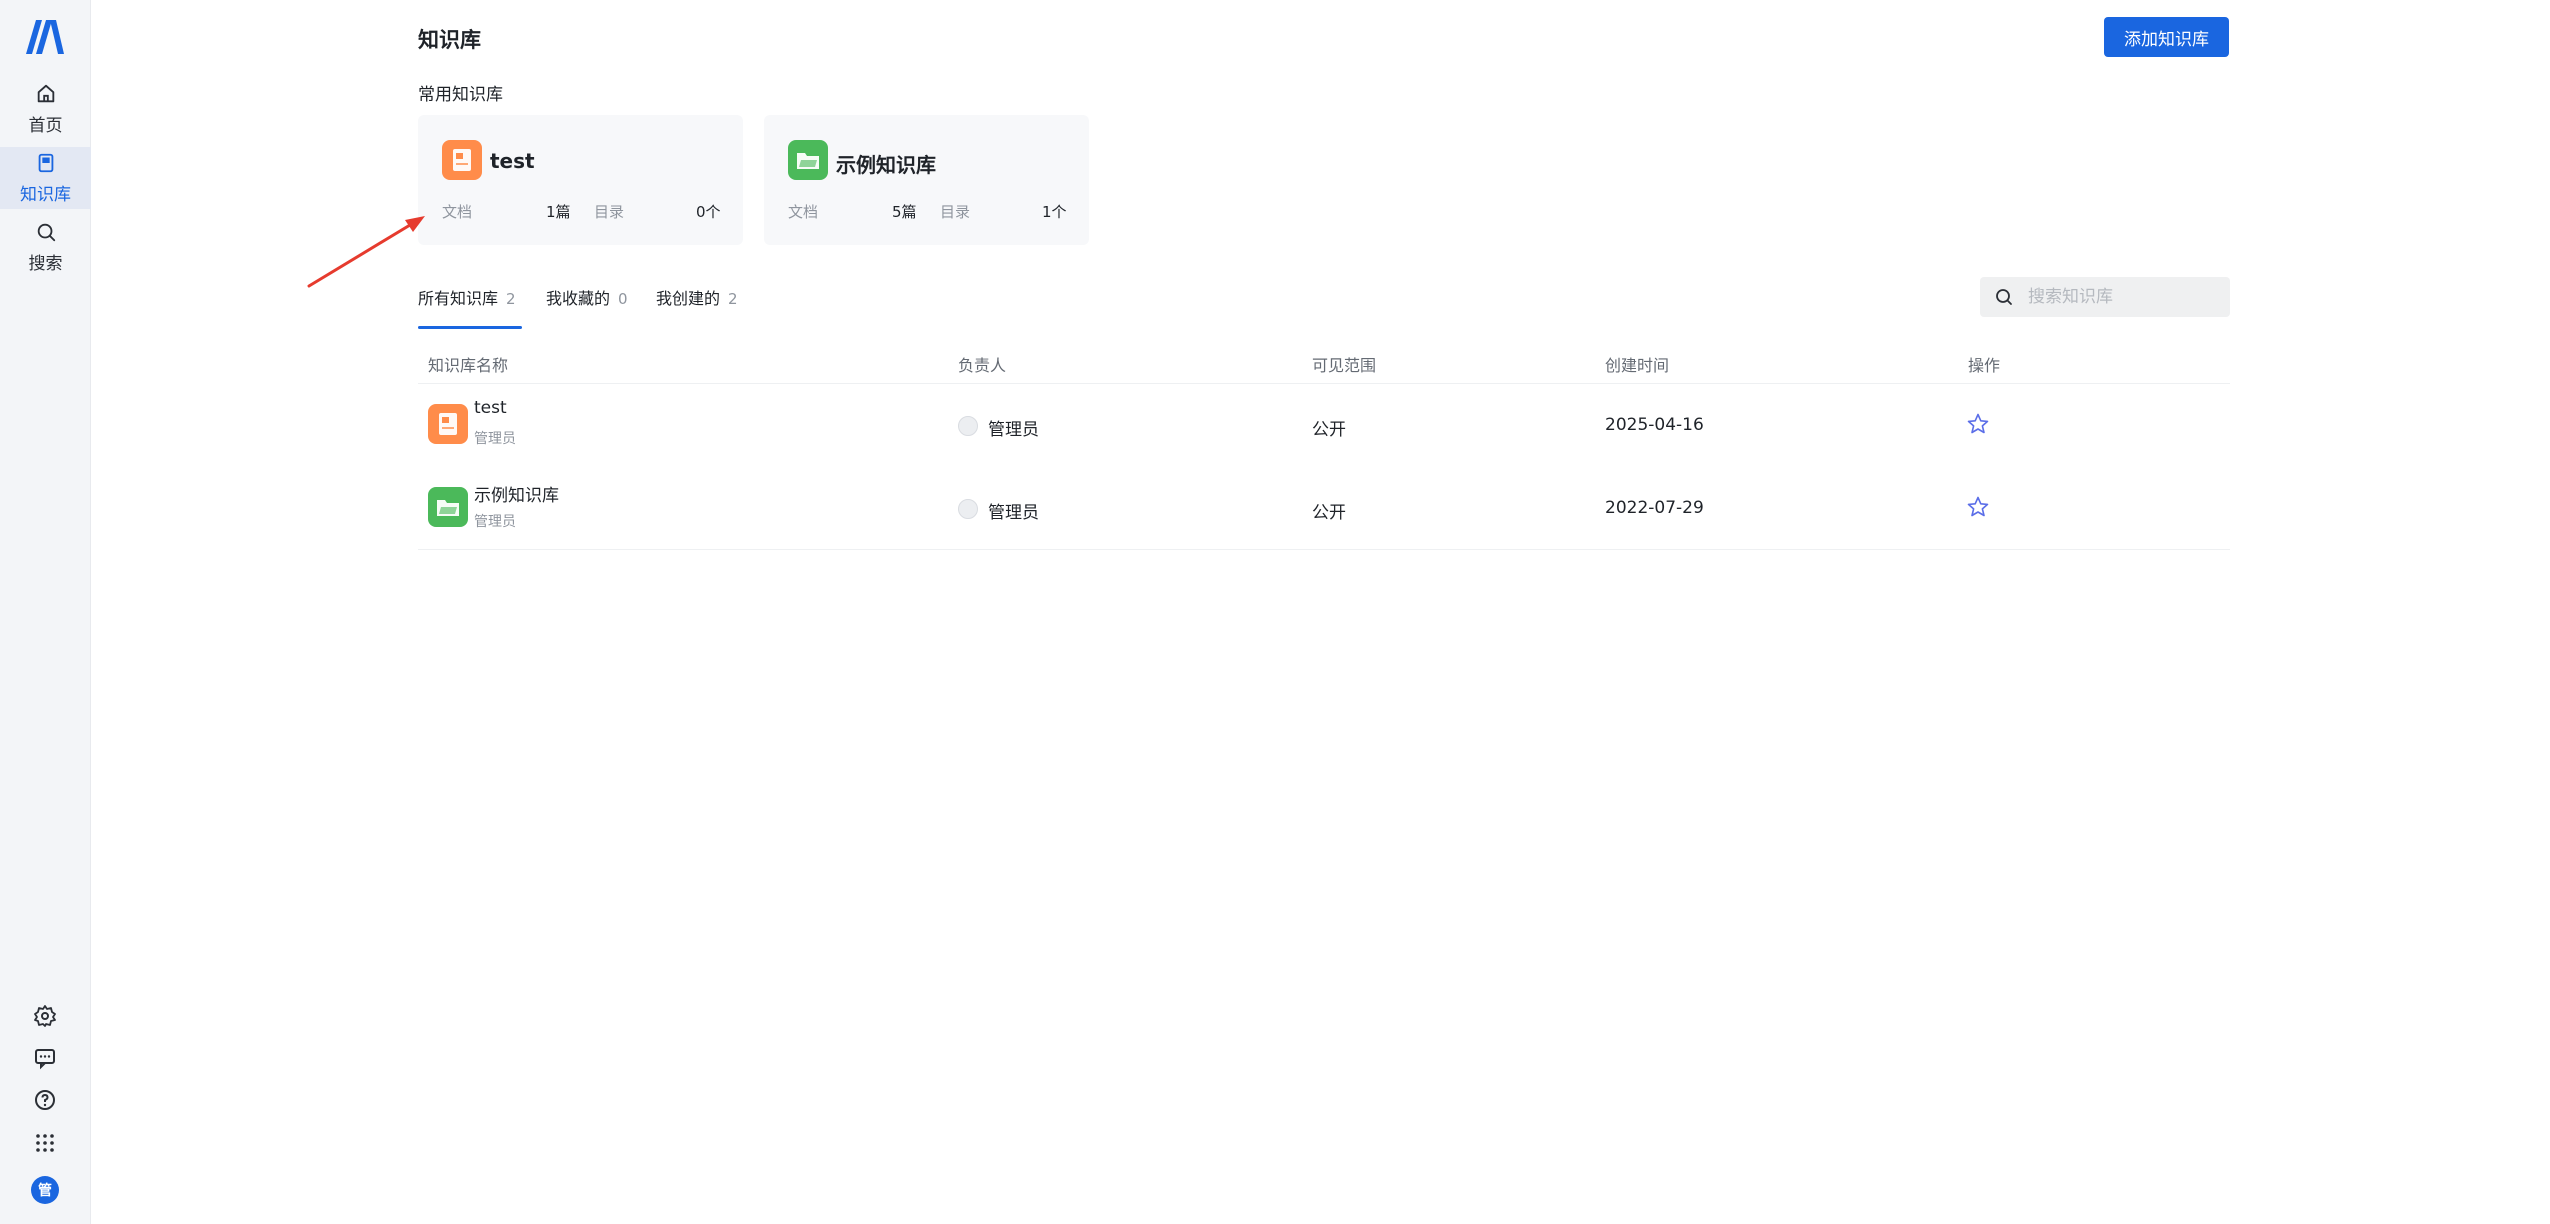  Describe the element at coordinates (45, 1016) in the screenshot. I see `settings-icon` at that location.